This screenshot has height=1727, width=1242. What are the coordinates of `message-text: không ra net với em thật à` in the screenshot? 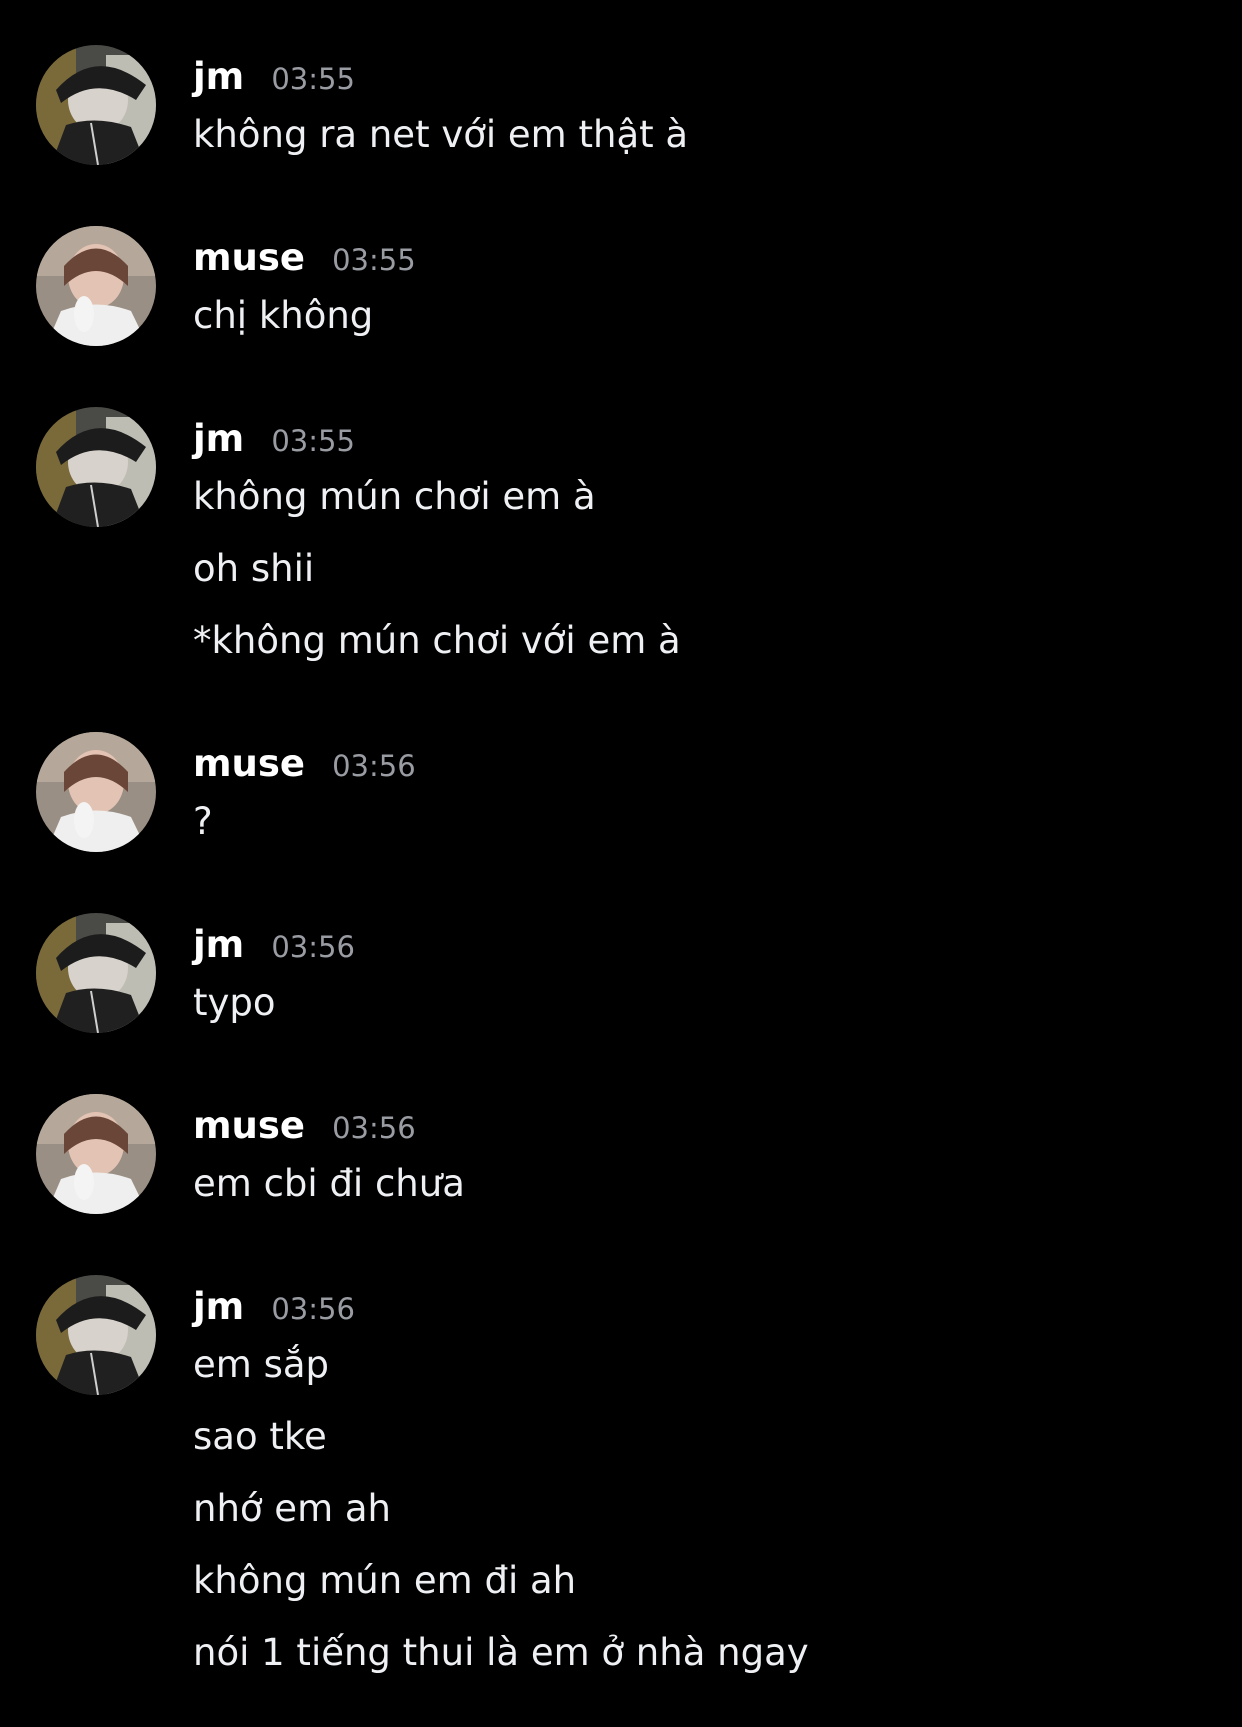 It's located at (441, 134).